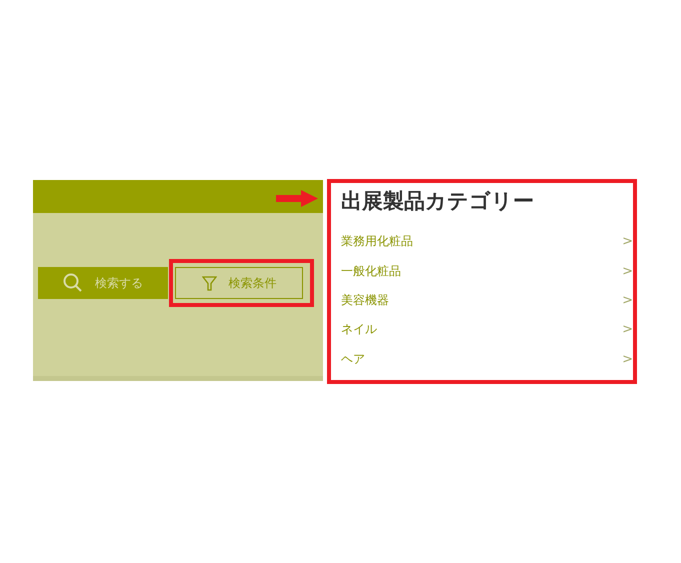 The height and width of the screenshot is (563, 681). I want to click on category-item: 美容機器 >, so click(487, 301).